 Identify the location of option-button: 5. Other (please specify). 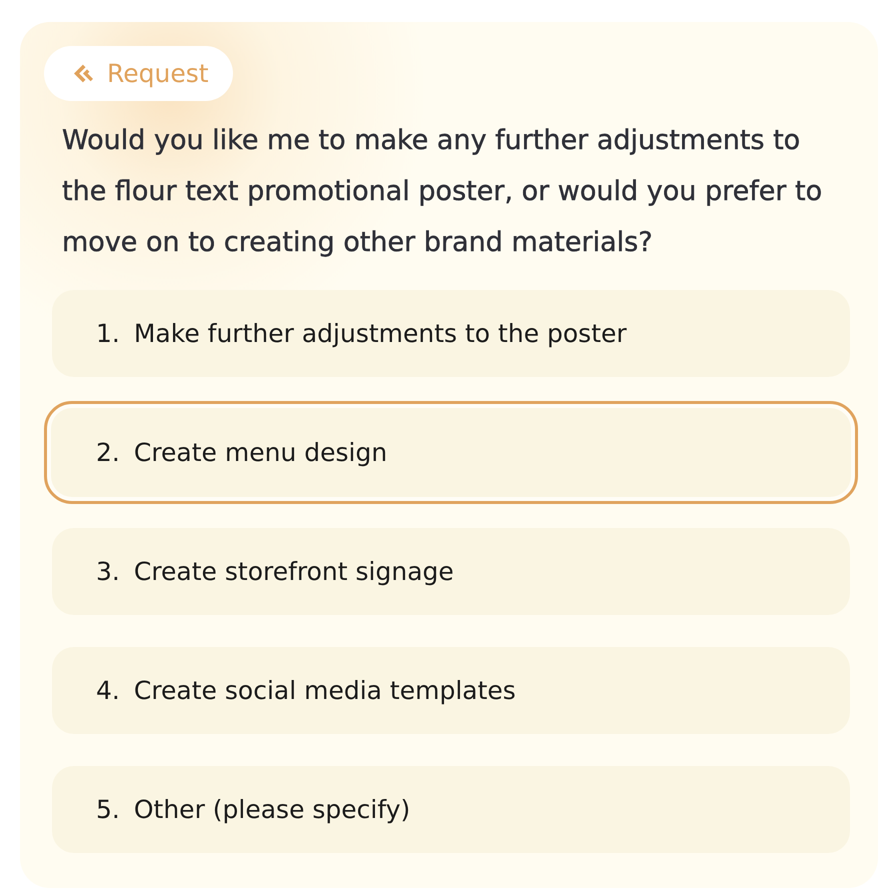
(451, 809).